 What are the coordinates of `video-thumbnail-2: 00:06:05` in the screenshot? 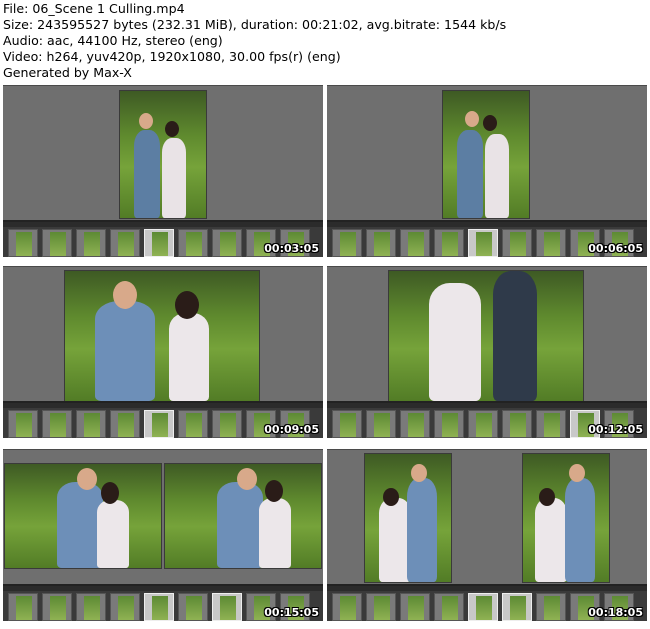 It's located at (487, 171).